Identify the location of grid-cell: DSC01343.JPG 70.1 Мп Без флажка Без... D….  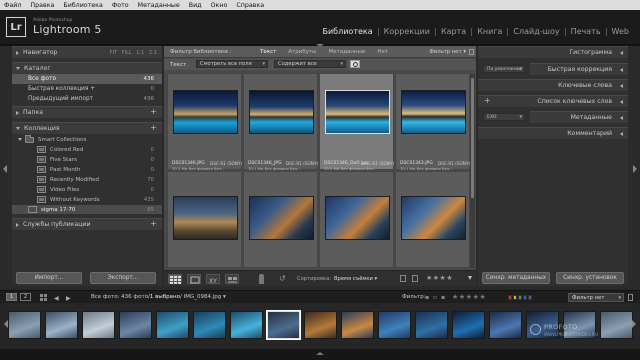
(432, 122).